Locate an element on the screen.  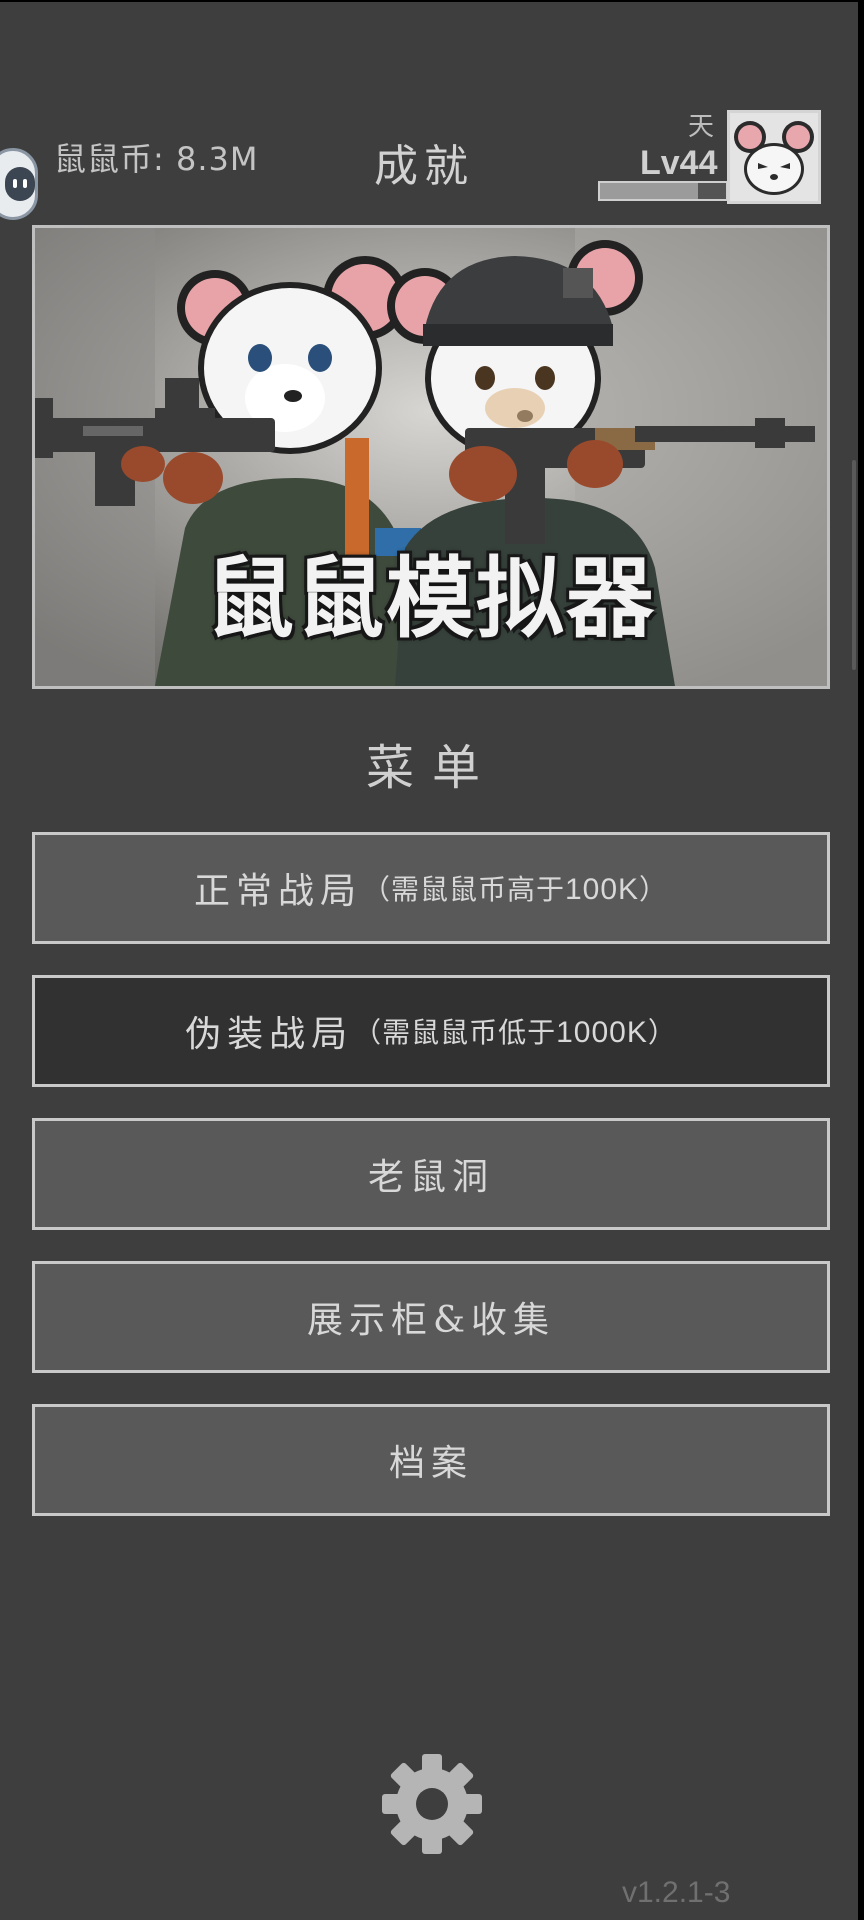
achievements-button: 成就 is located at coordinates (424, 162).